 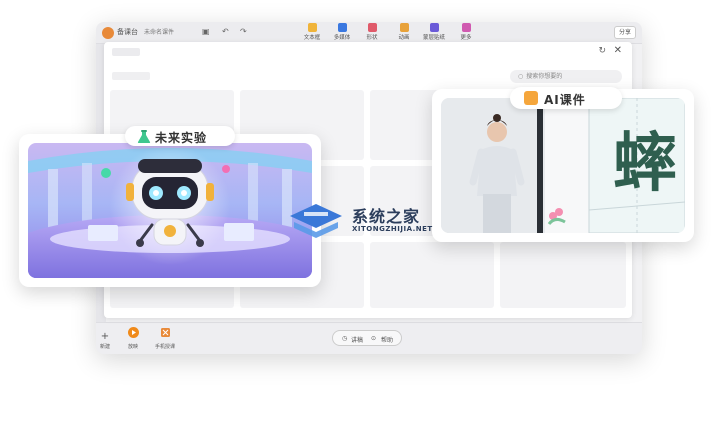 I want to click on toolbar-sticker-label: 蒙层贴纸, so click(x=433, y=38).